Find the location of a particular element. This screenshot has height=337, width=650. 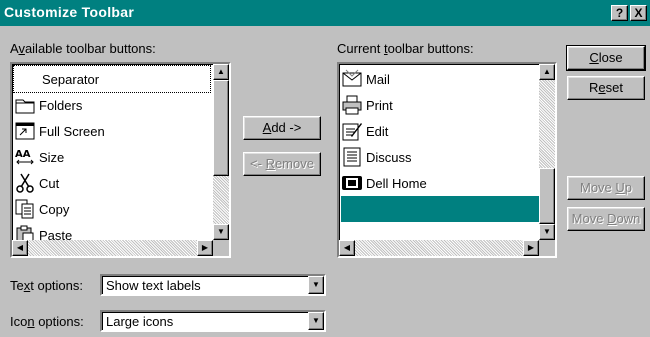

close-button: Close is located at coordinates (606, 58).